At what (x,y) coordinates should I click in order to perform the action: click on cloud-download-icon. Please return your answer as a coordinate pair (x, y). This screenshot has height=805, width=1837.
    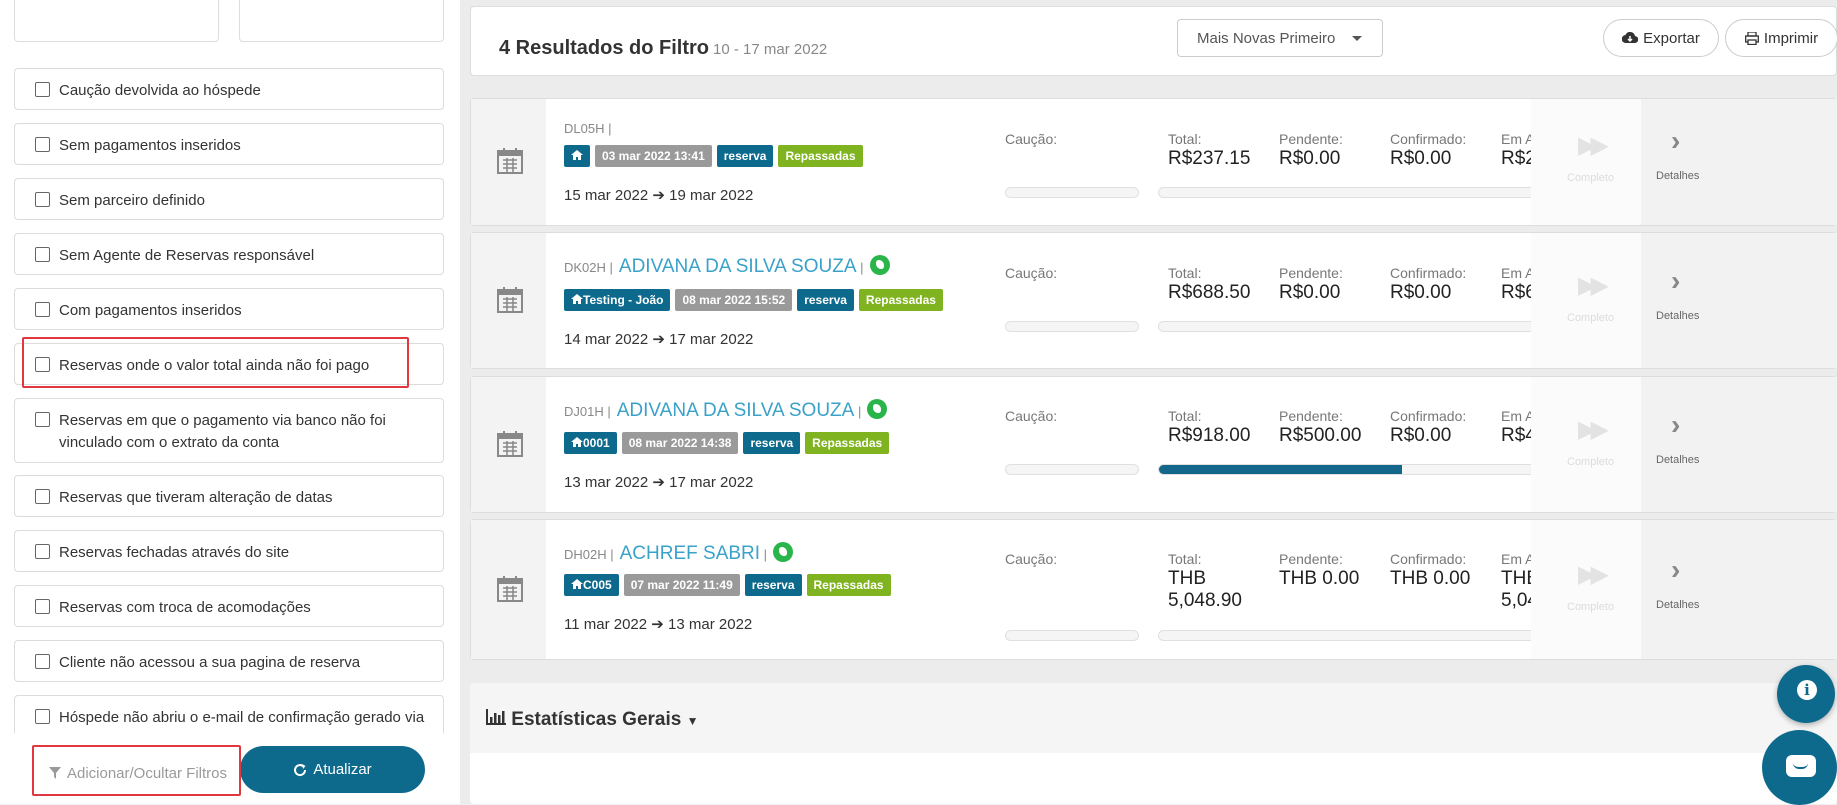
    Looking at the image, I should click on (1630, 38).